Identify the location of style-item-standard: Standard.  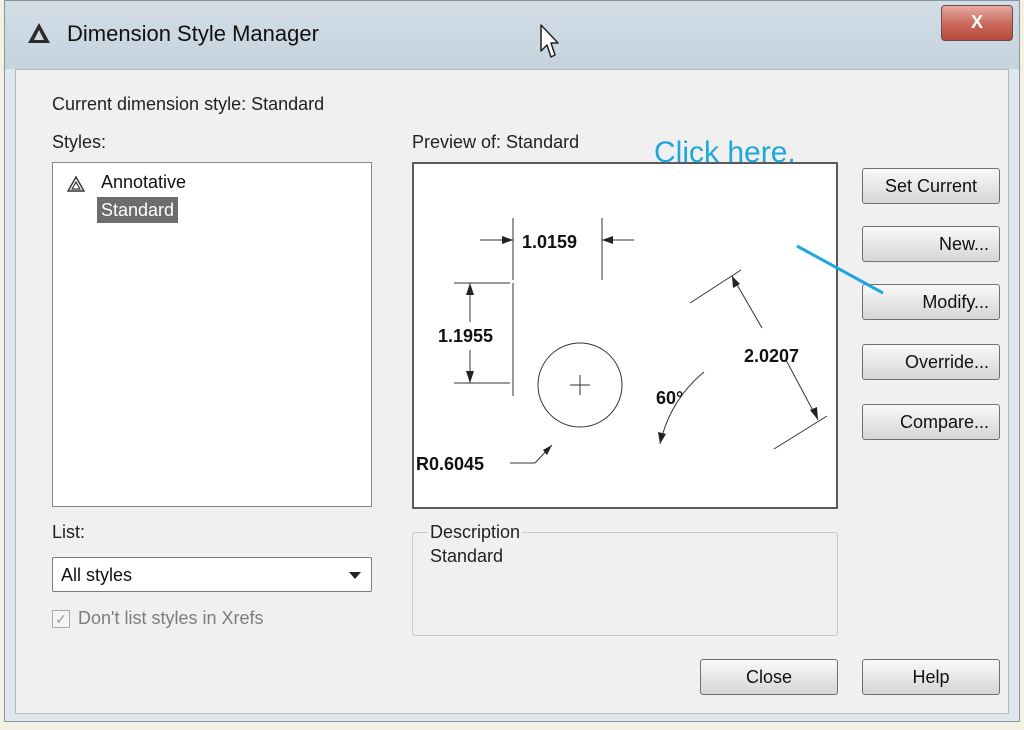
(138, 210).